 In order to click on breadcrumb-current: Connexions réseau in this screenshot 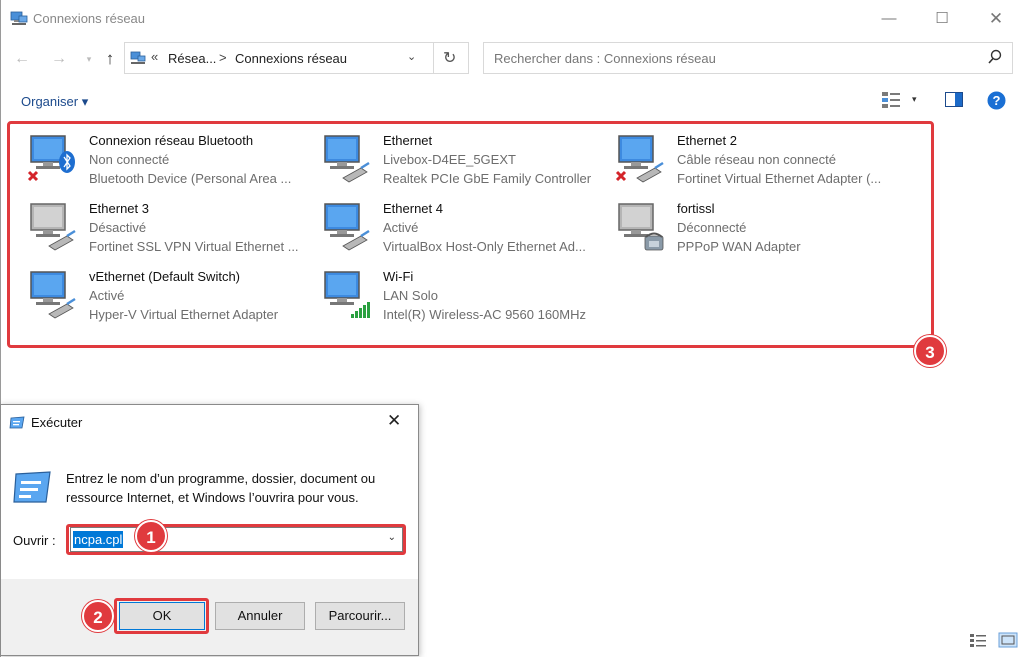, I will do `click(291, 58)`.